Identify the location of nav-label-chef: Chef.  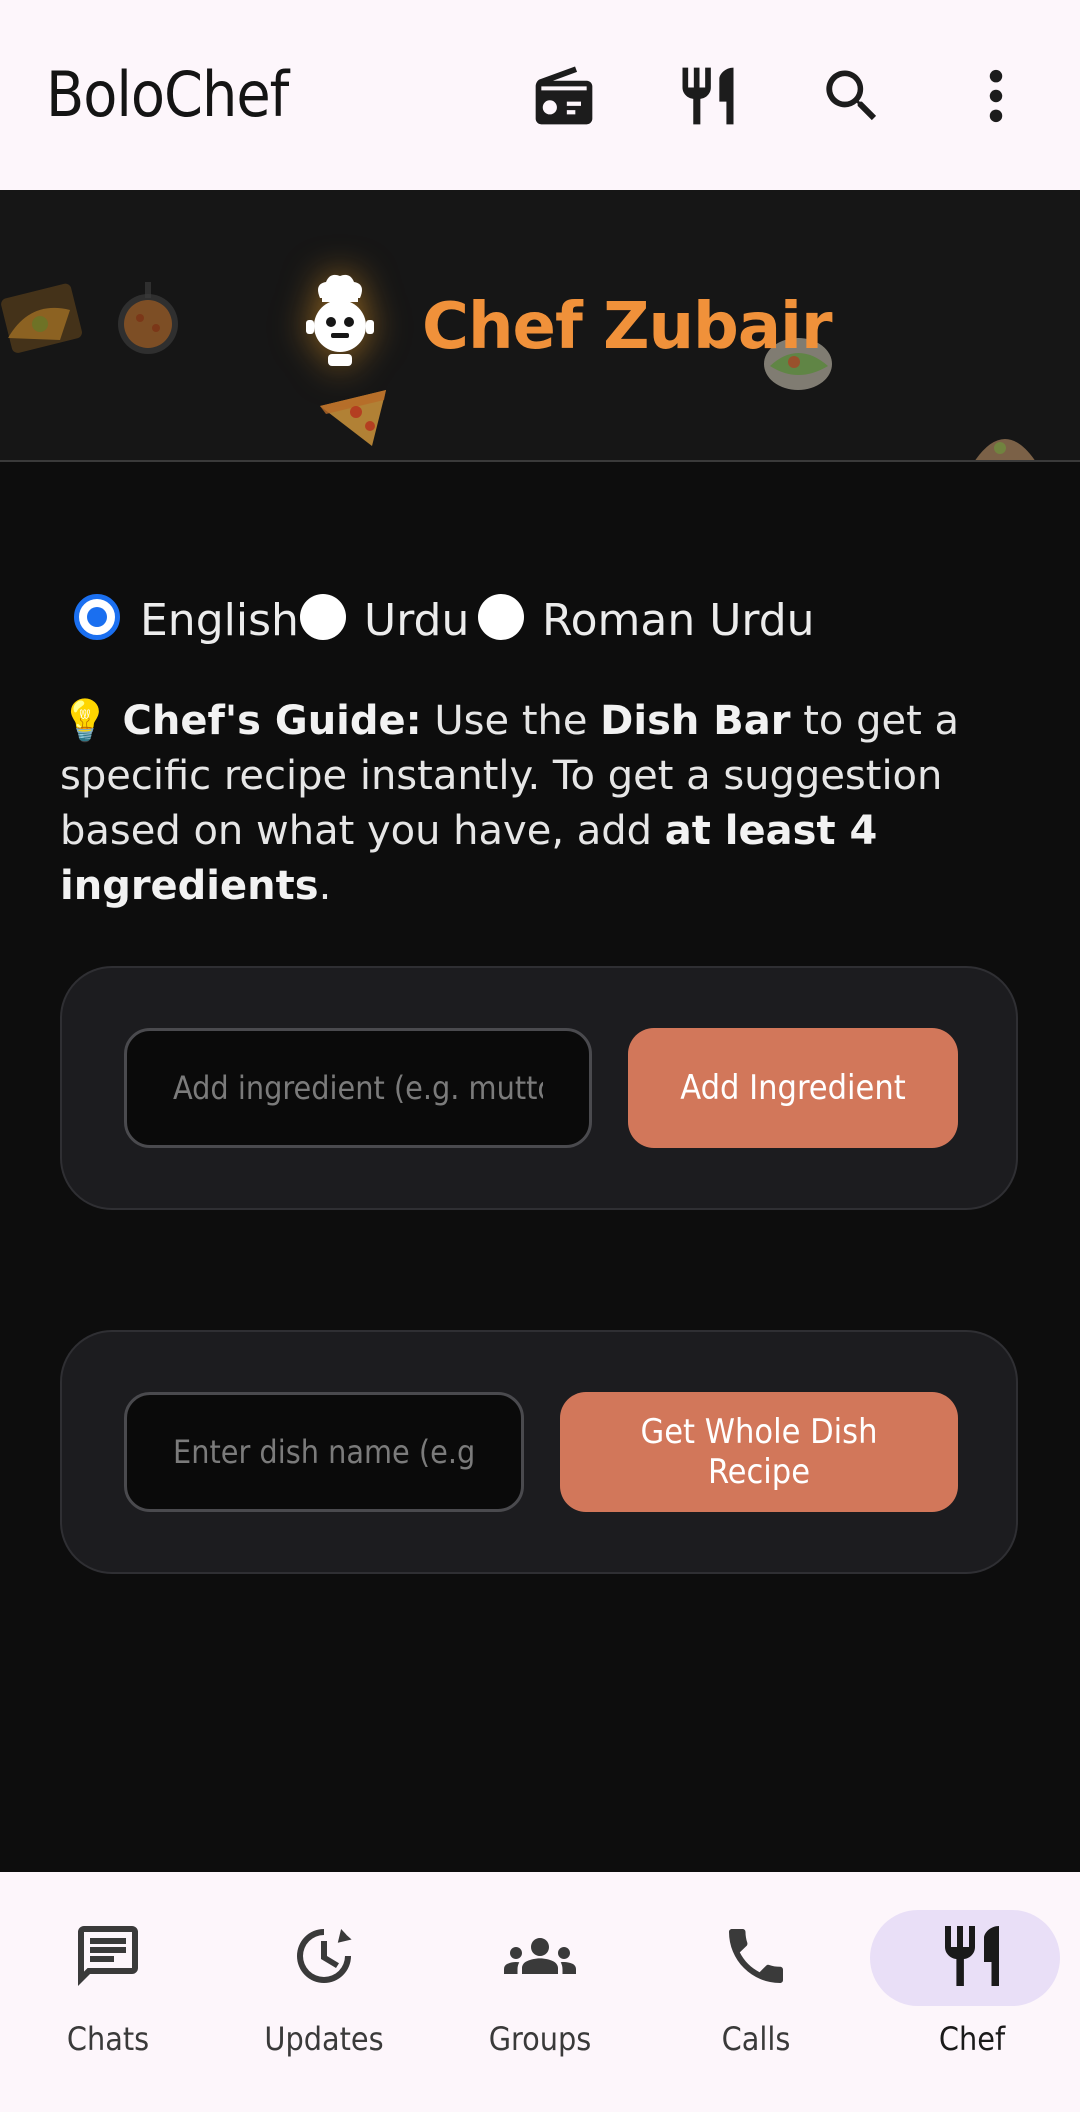
(972, 2039).